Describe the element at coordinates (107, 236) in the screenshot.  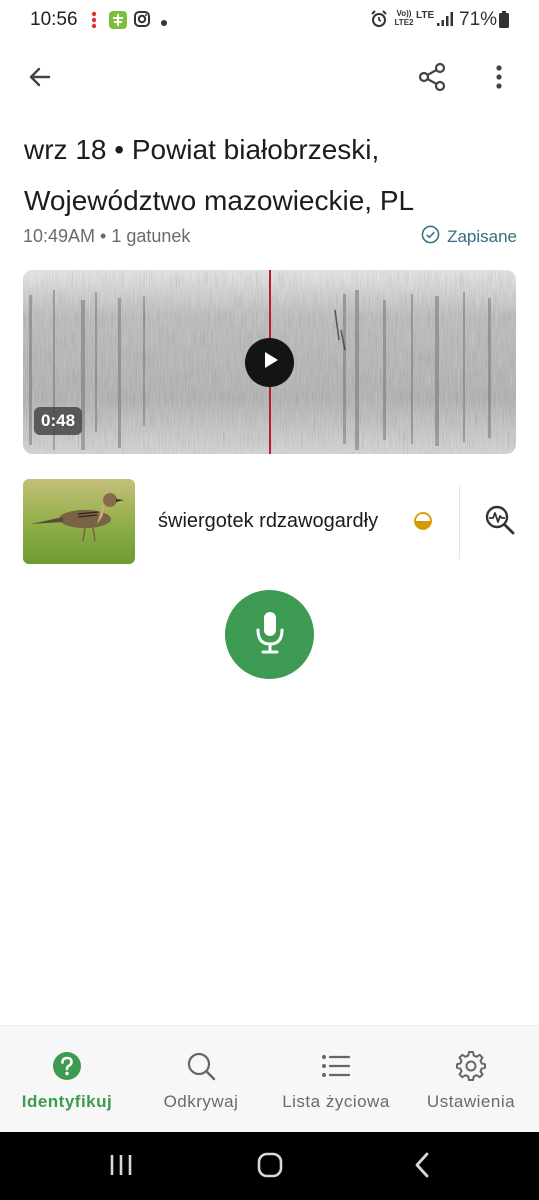
I see `recording-meta: 10:49AM • 1 gatunek` at that location.